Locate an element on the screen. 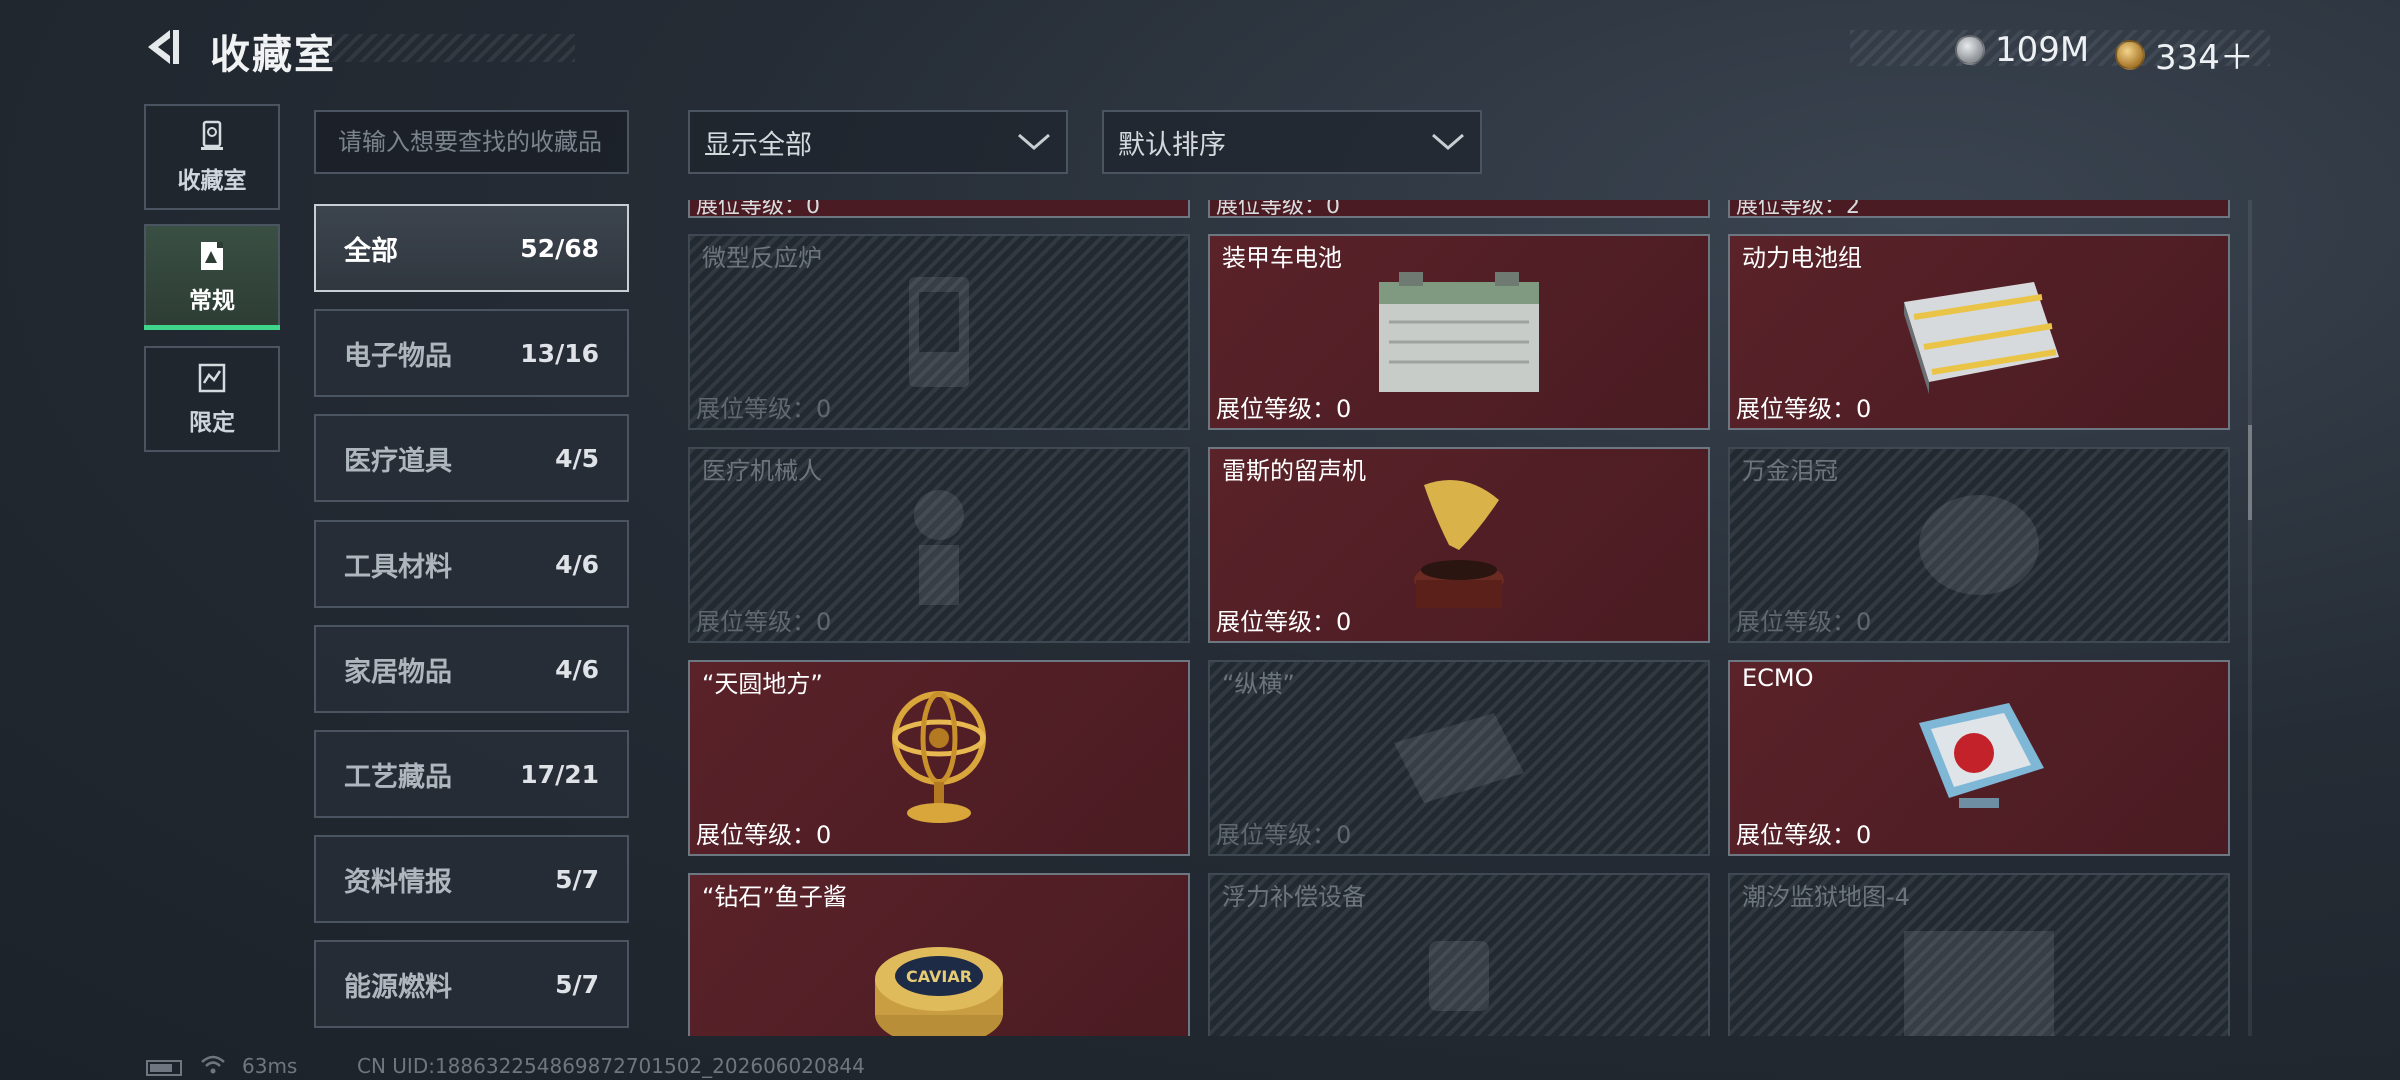  category-count: 17/21 is located at coordinates (559, 774).